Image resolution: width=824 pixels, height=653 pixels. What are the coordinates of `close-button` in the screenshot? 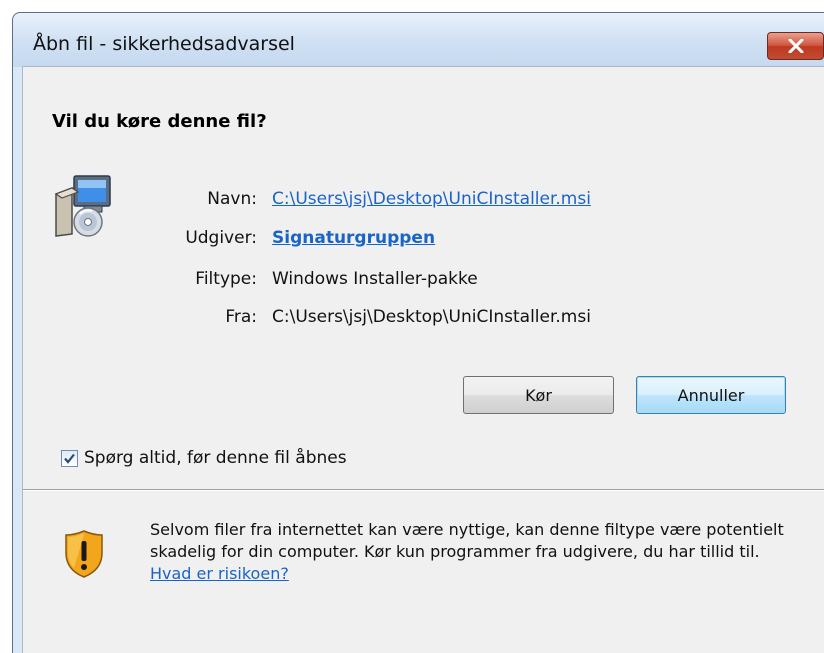 It's located at (795, 46).